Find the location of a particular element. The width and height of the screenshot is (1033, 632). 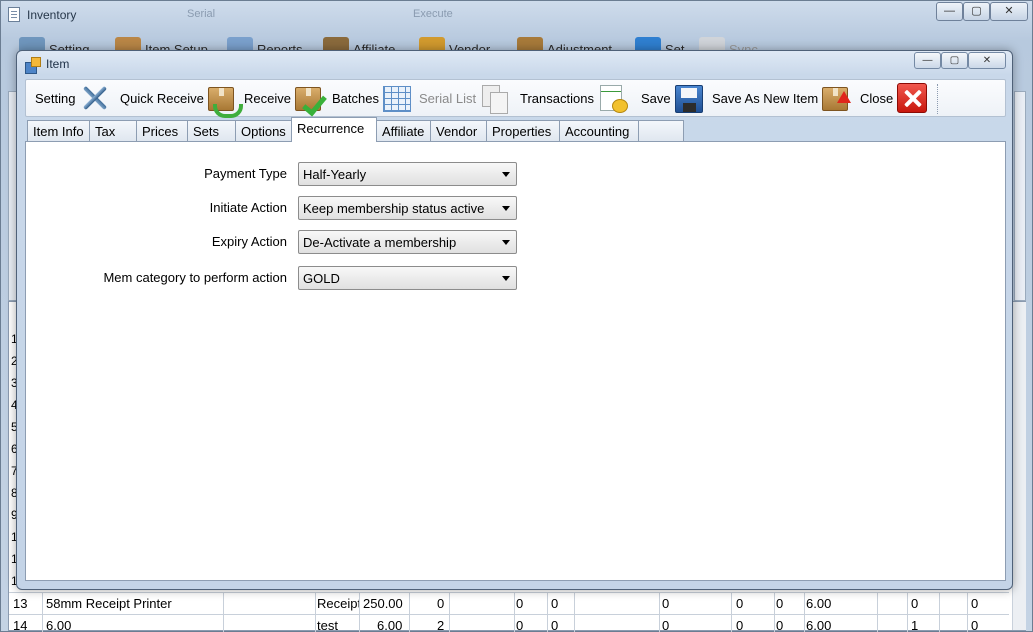

tab-affiliate: Affiliate is located at coordinates (403, 131).